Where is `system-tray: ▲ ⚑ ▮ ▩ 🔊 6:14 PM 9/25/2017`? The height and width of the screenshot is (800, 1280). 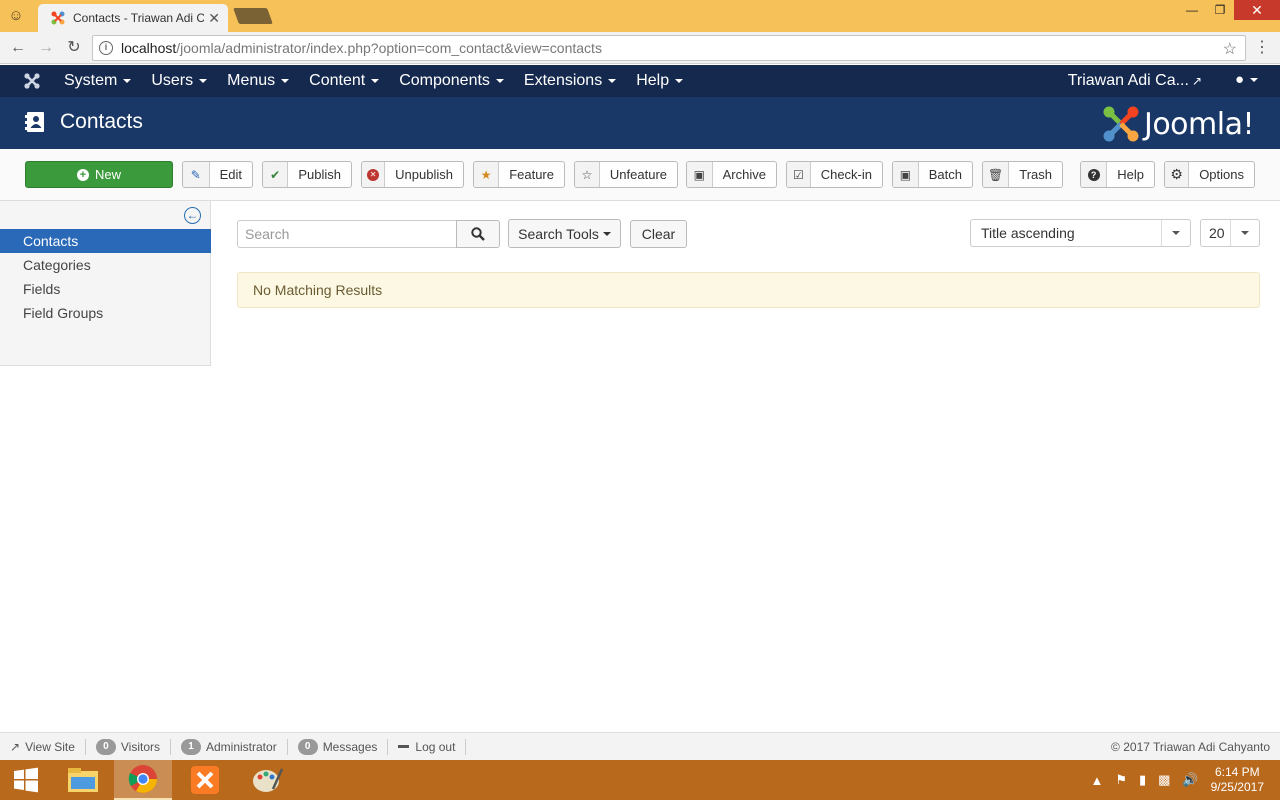 system-tray: ▲ ⚑ ▮ ▩ 🔊 6:14 PM 9/25/2017 is located at coordinates (1185, 780).